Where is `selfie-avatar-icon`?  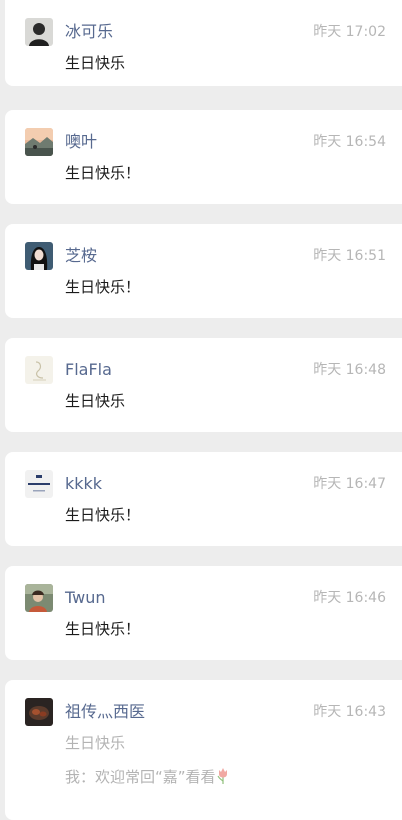
selfie-avatar-icon is located at coordinates (39, 598).